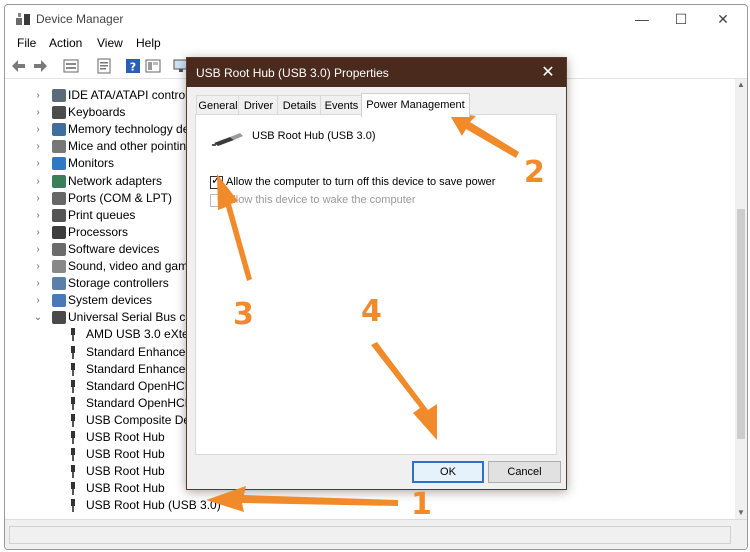  What do you see at coordinates (105, 215) in the screenshot?
I see `tree-category-row: › Print queues` at bounding box center [105, 215].